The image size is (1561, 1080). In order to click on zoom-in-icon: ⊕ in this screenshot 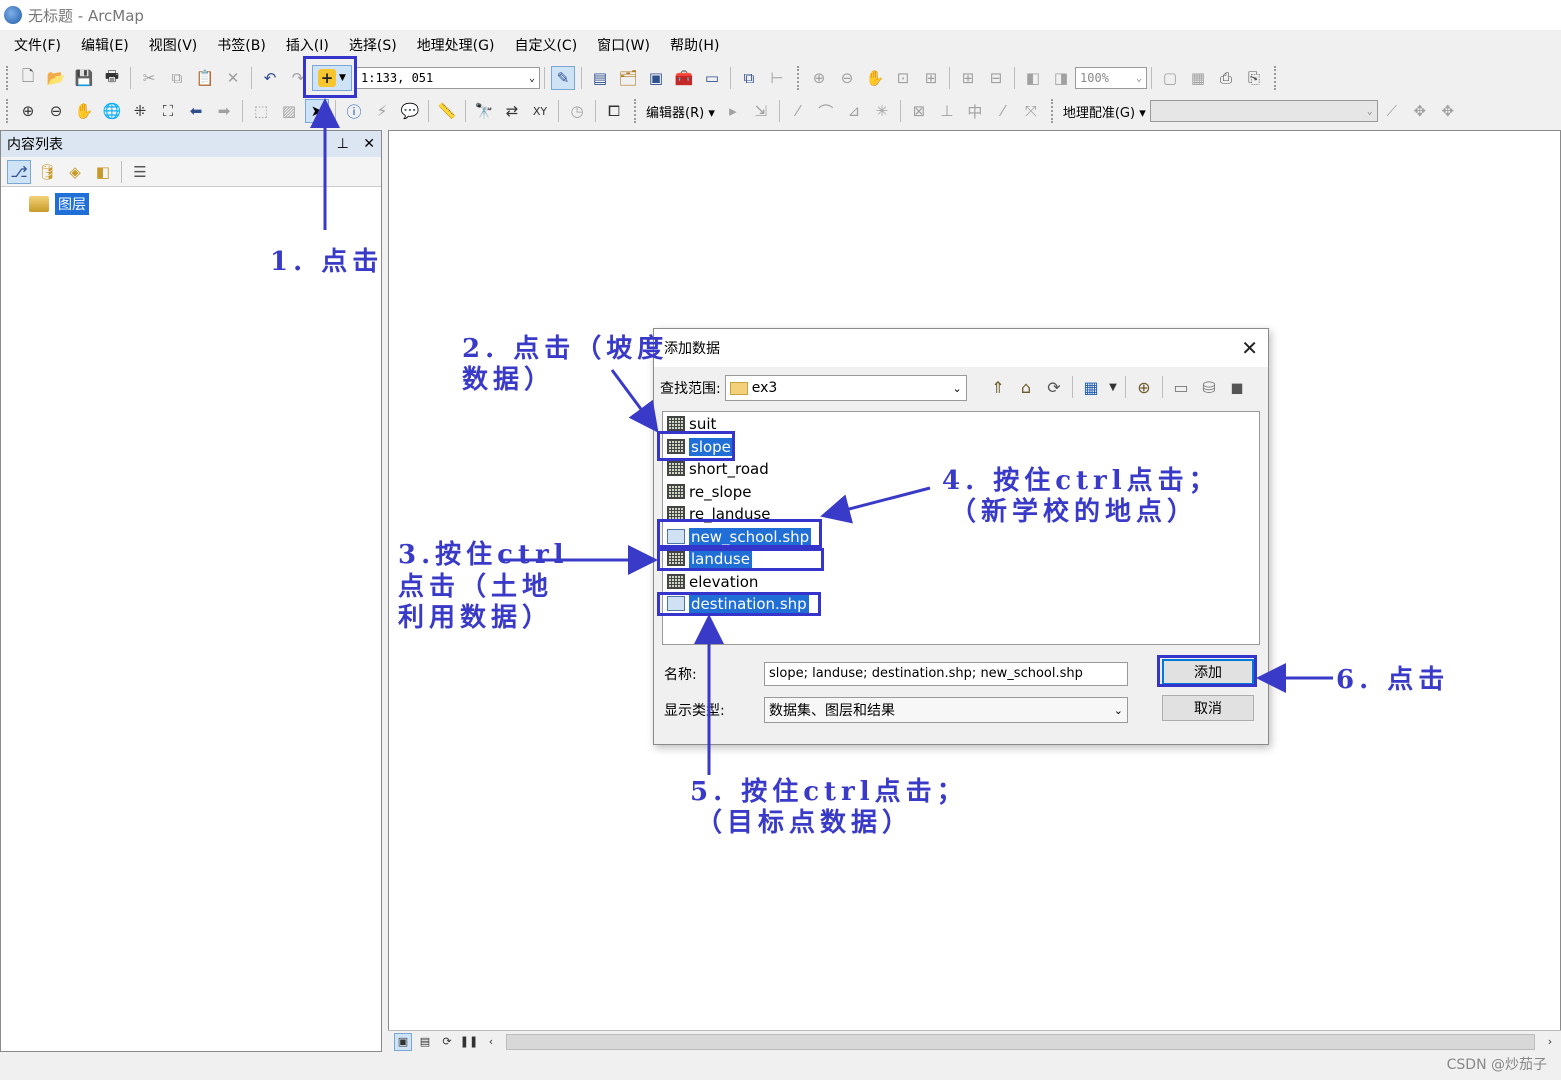, I will do `click(28, 111)`.